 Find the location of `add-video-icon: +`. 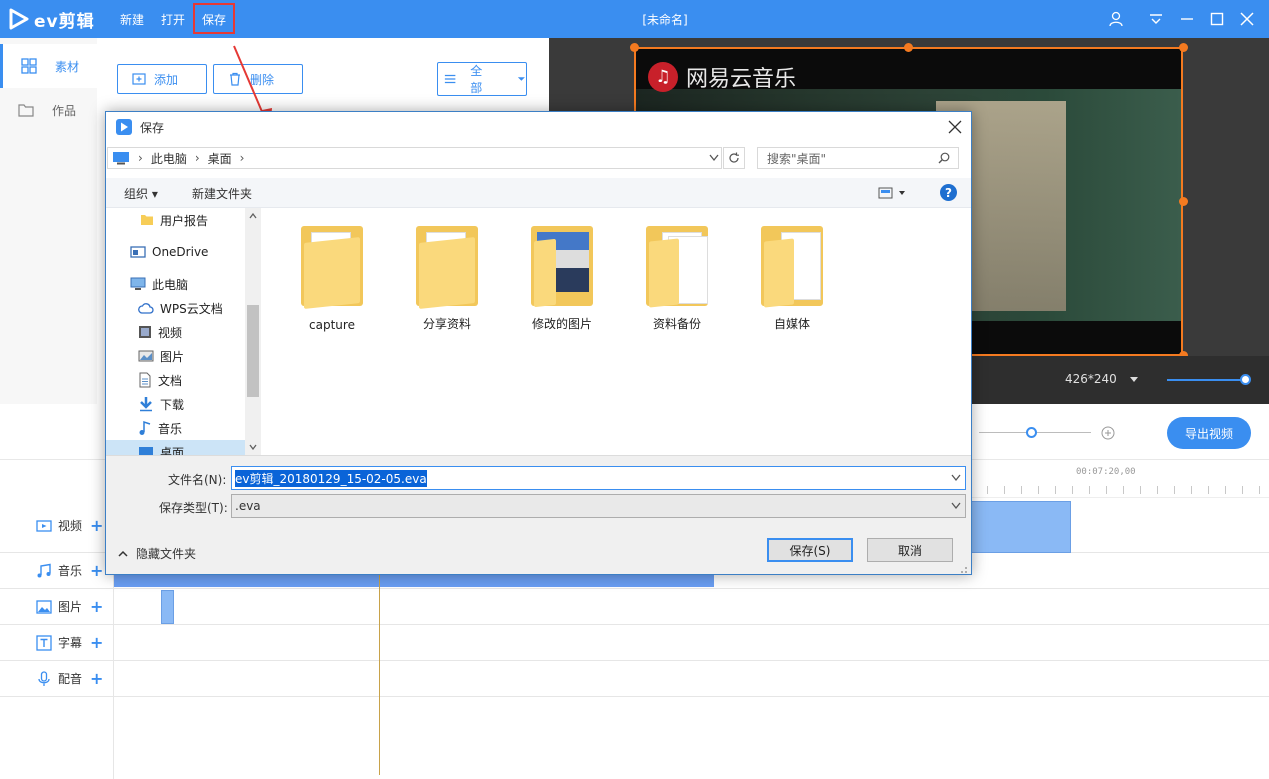

add-video-icon: + is located at coordinates (96, 525).